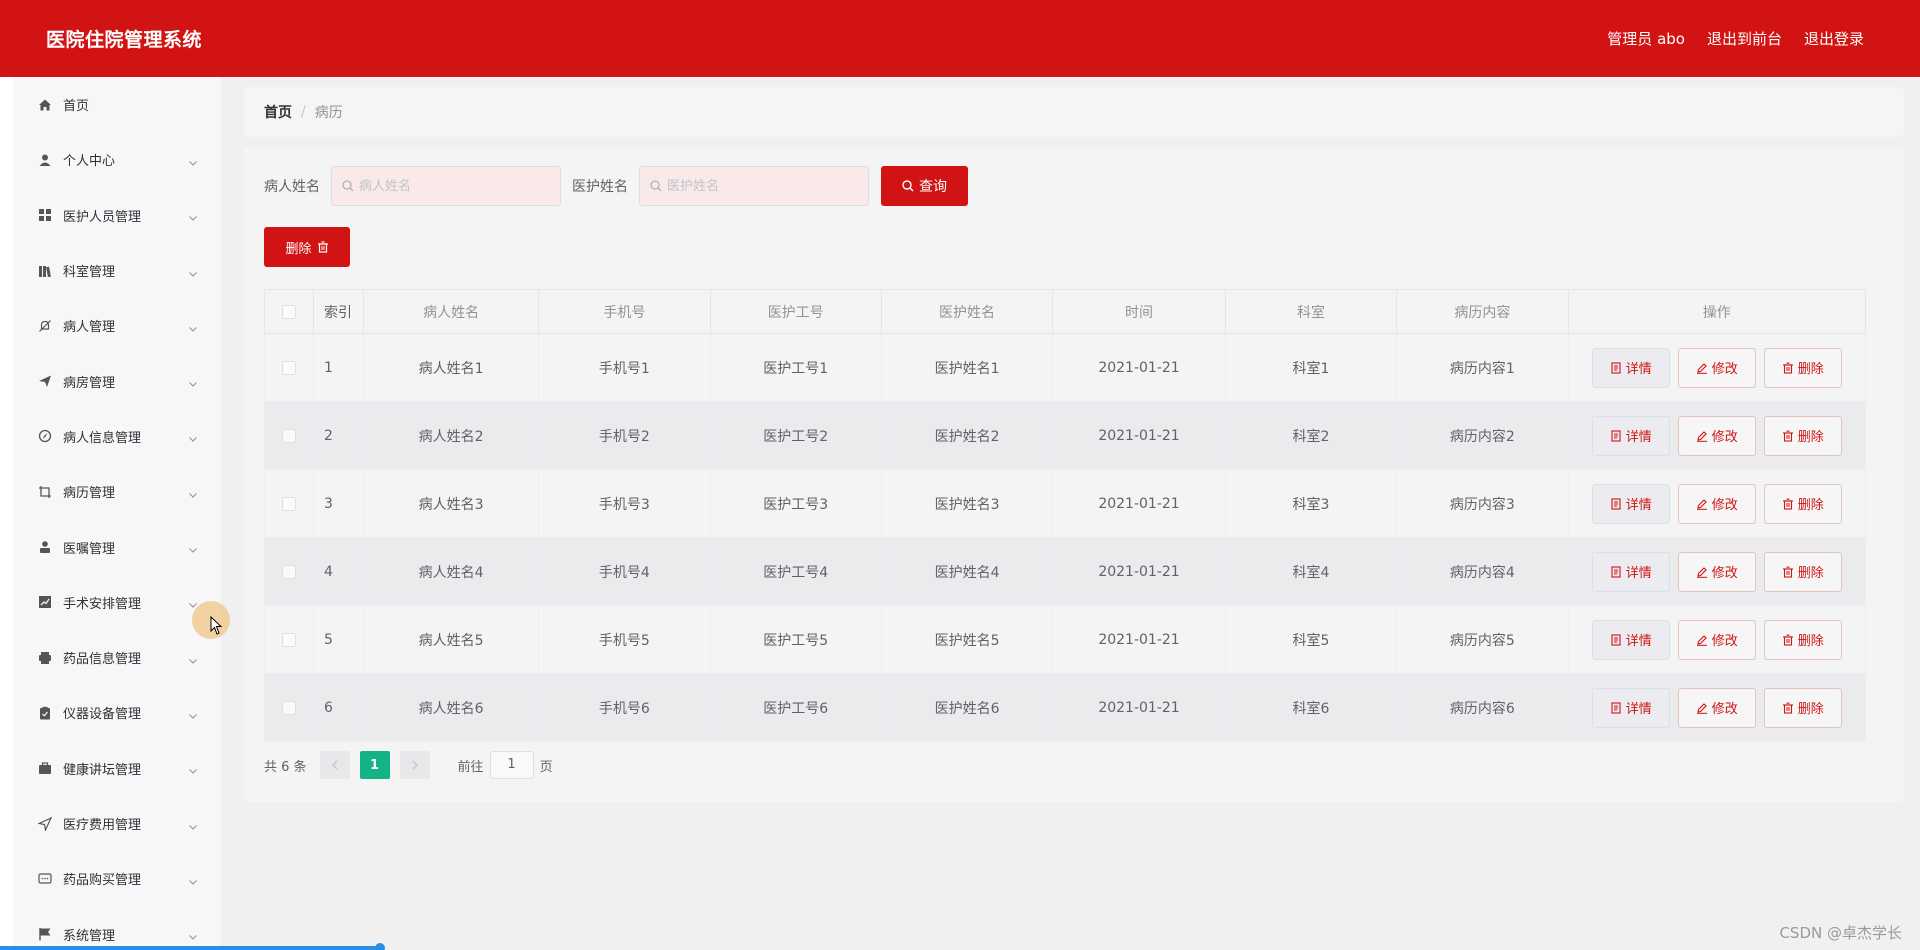 Image resolution: width=1920 pixels, height=950 pixels. What do you see at coordinates (117, 159) in the screenshot?
I see `sidebar-item: 个人中心` at bounding box center [117, 159].